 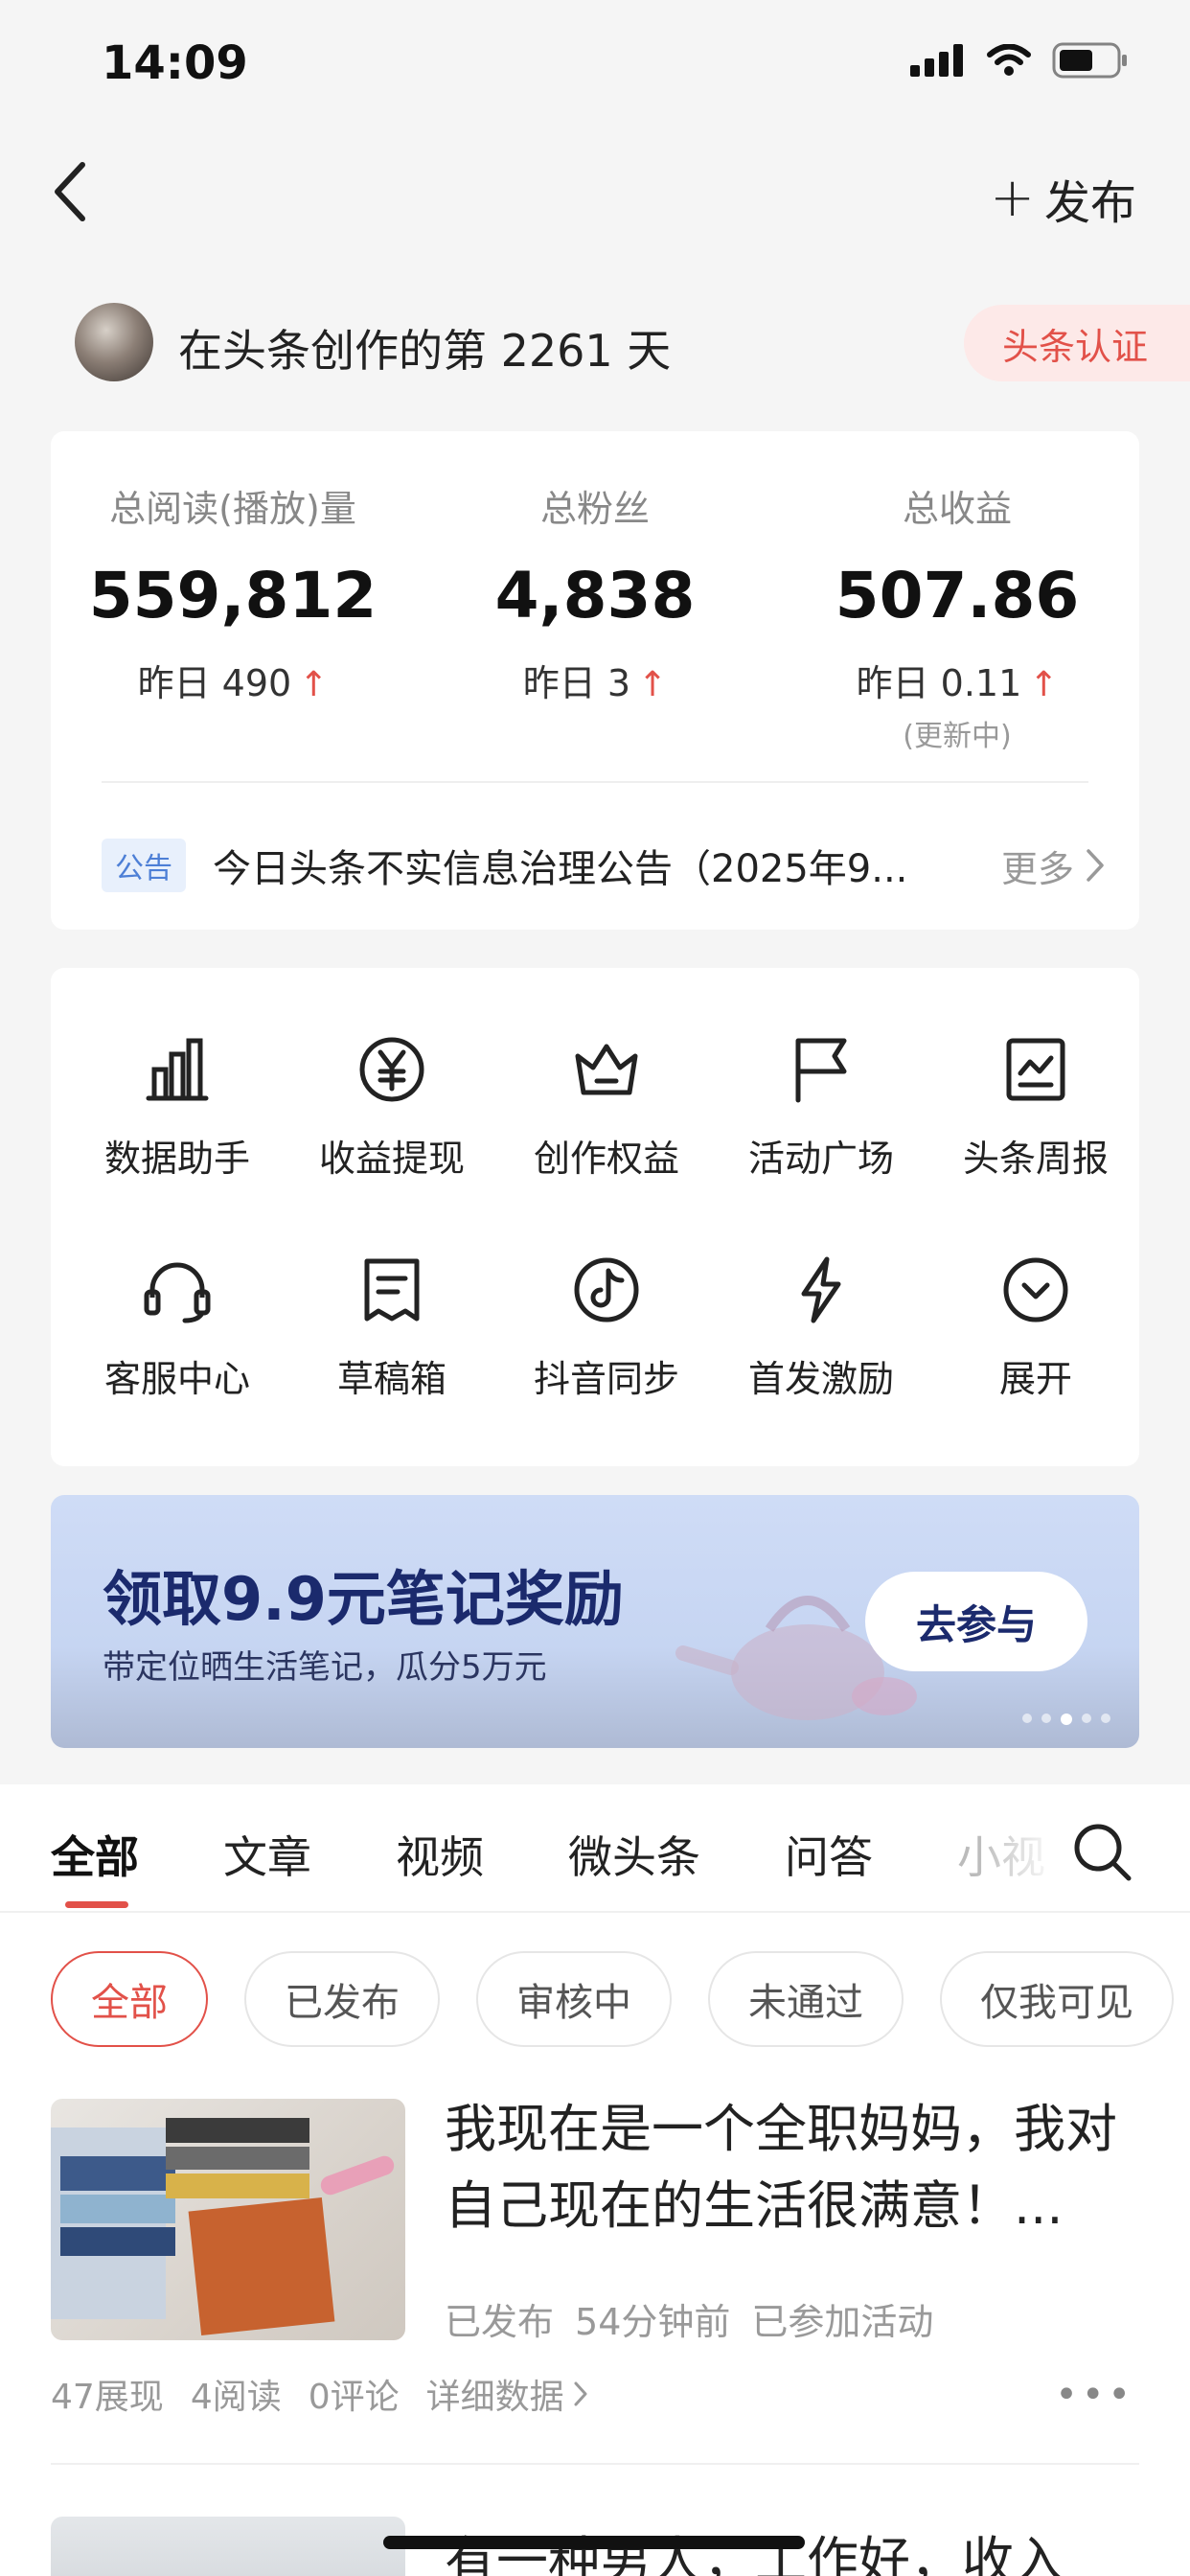 I want to click on search-icon, so click(x=1103, y=1852).